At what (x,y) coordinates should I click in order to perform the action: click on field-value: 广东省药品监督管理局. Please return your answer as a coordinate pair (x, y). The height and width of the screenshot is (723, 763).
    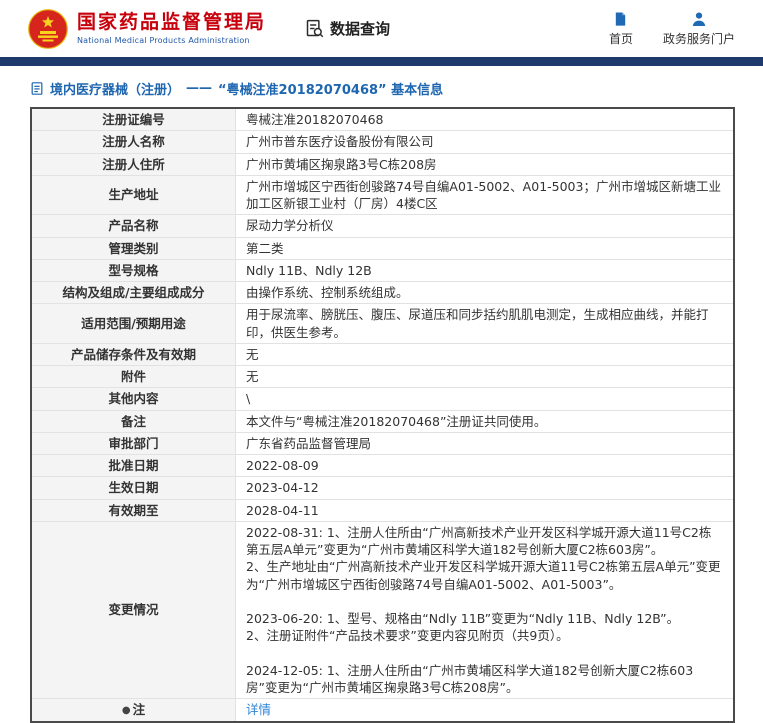
    Looking at the image, I should click on (485, 443).